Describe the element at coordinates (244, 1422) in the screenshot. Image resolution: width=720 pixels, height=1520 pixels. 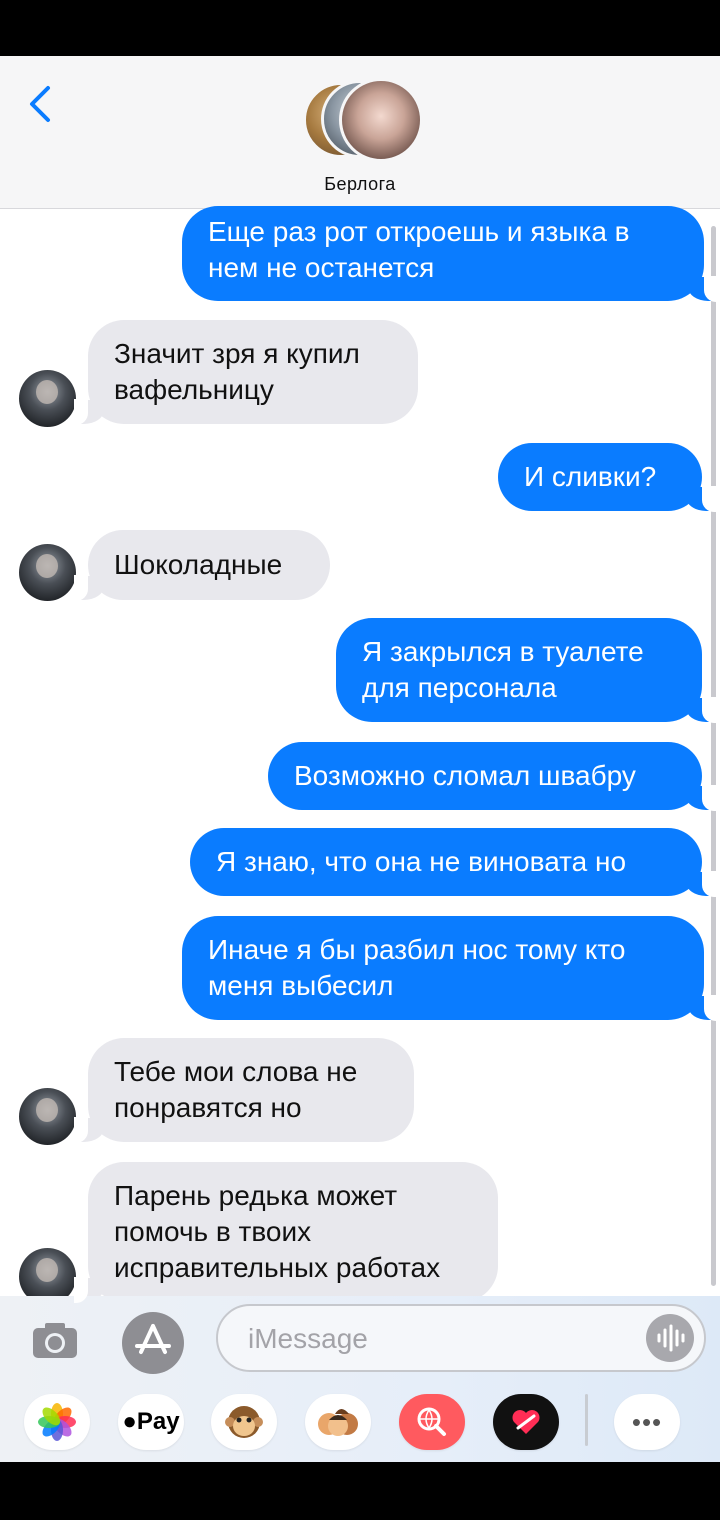
I see `animoji-monkey-icon` at that location.